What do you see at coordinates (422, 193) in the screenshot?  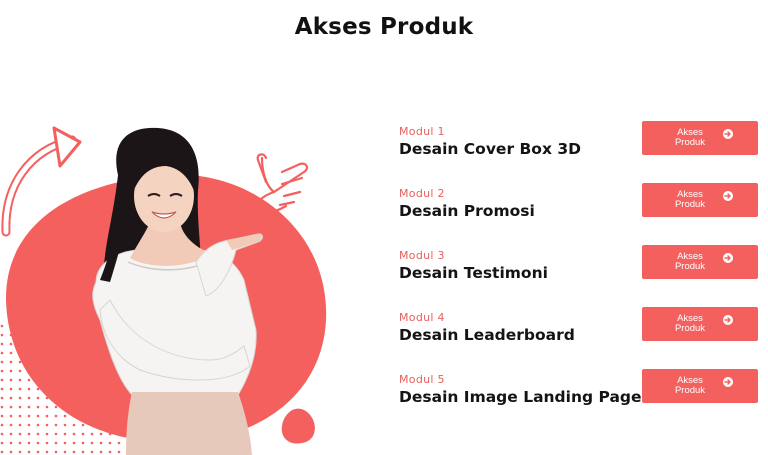 I see `module-number: Modul 2` at bounding box center [422, 193].